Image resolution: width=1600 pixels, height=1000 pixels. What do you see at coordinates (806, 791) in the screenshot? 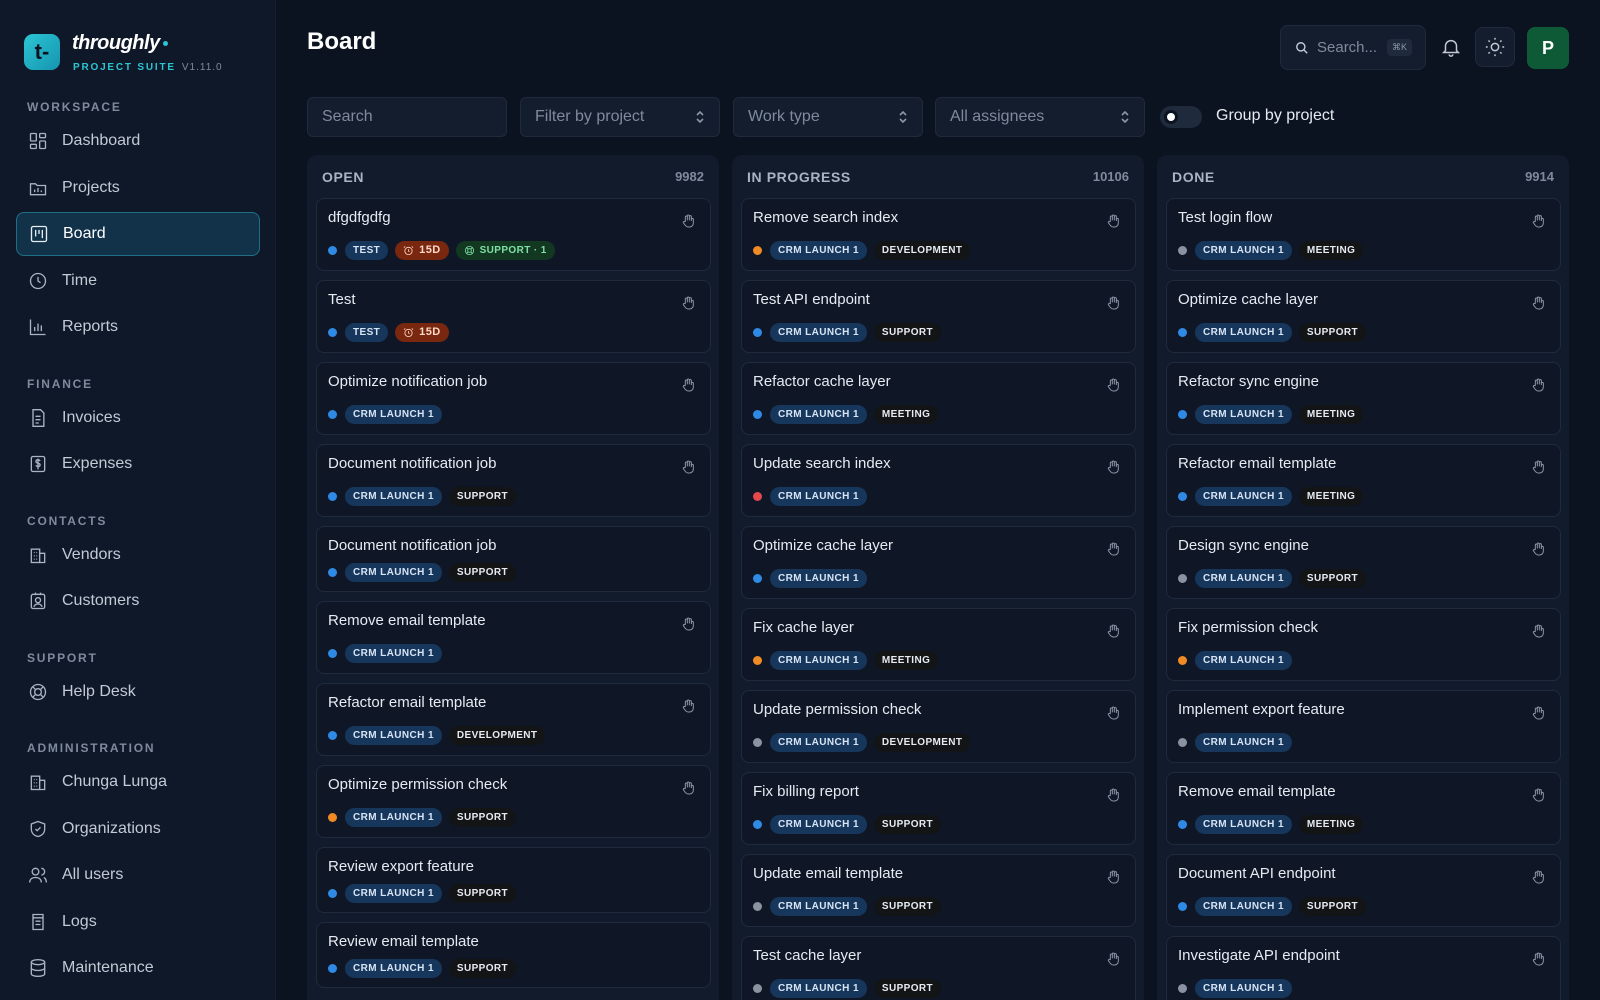
I see `task-card-title: Fix billing report` at bounding box center [806, 791].